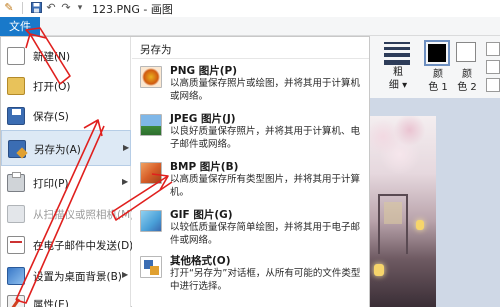  Describe the element at coordinates (52, 87) in the screenshot. I see `menu-item-label: 打开(O)` at that location.